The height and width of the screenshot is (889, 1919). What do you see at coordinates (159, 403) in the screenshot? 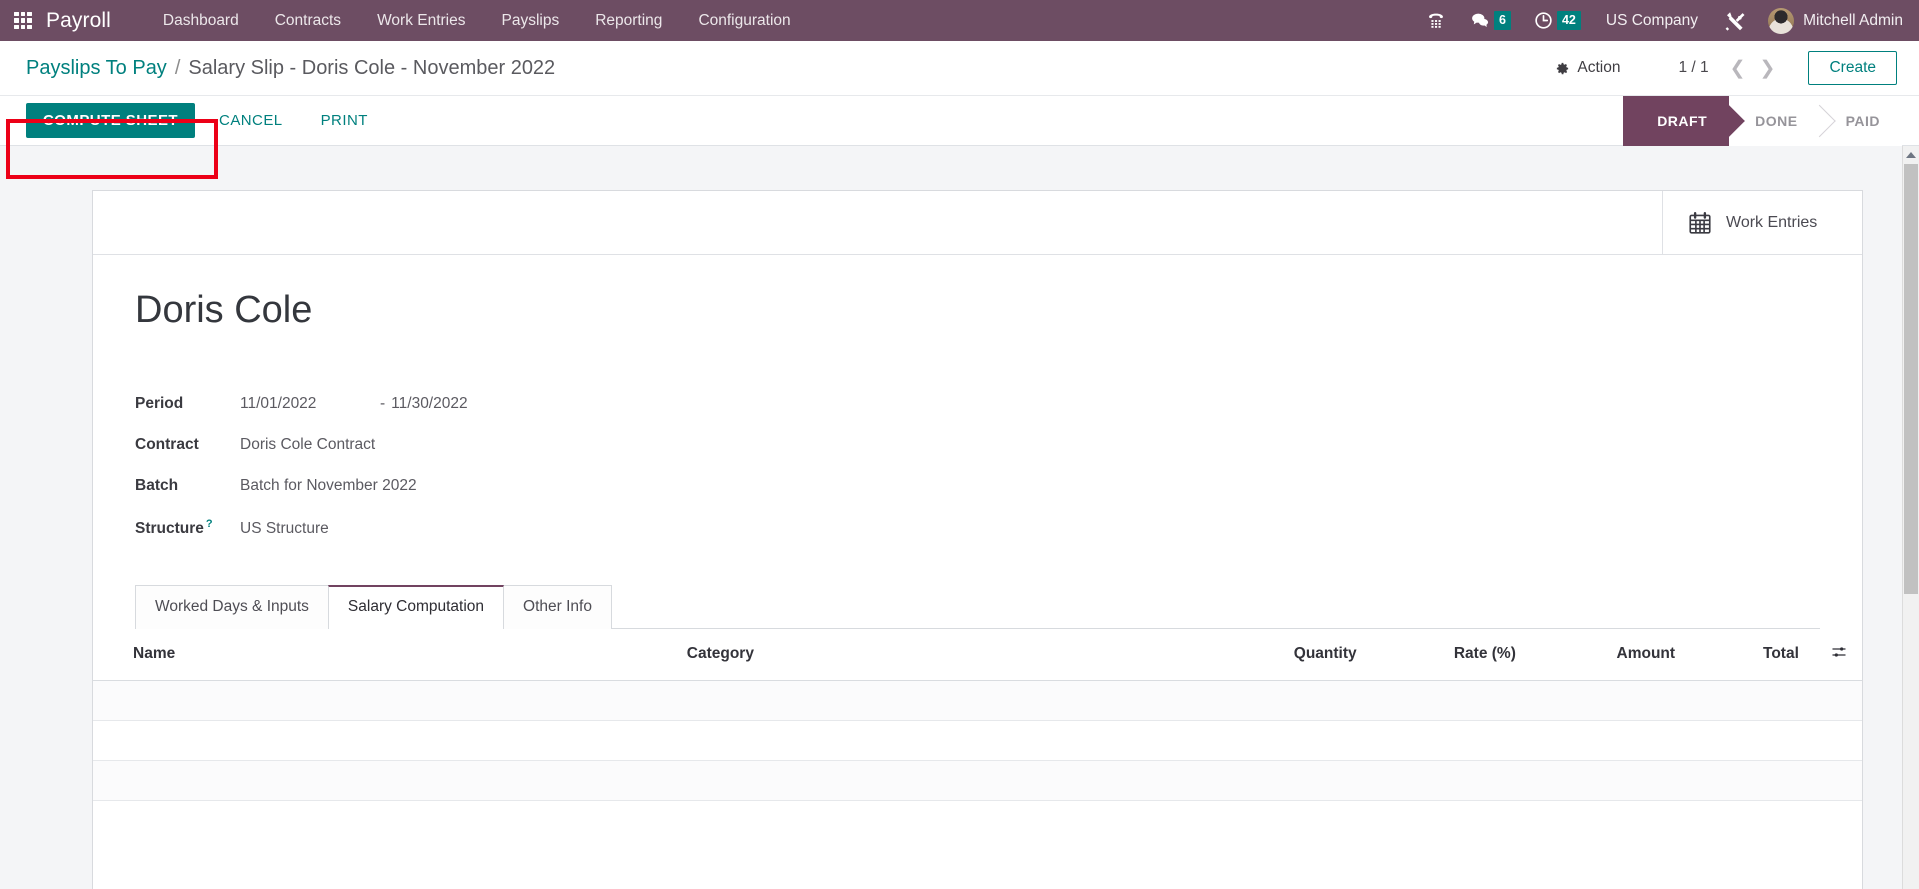
I see `field-label-period: Period` at bounding box center [159, 403].